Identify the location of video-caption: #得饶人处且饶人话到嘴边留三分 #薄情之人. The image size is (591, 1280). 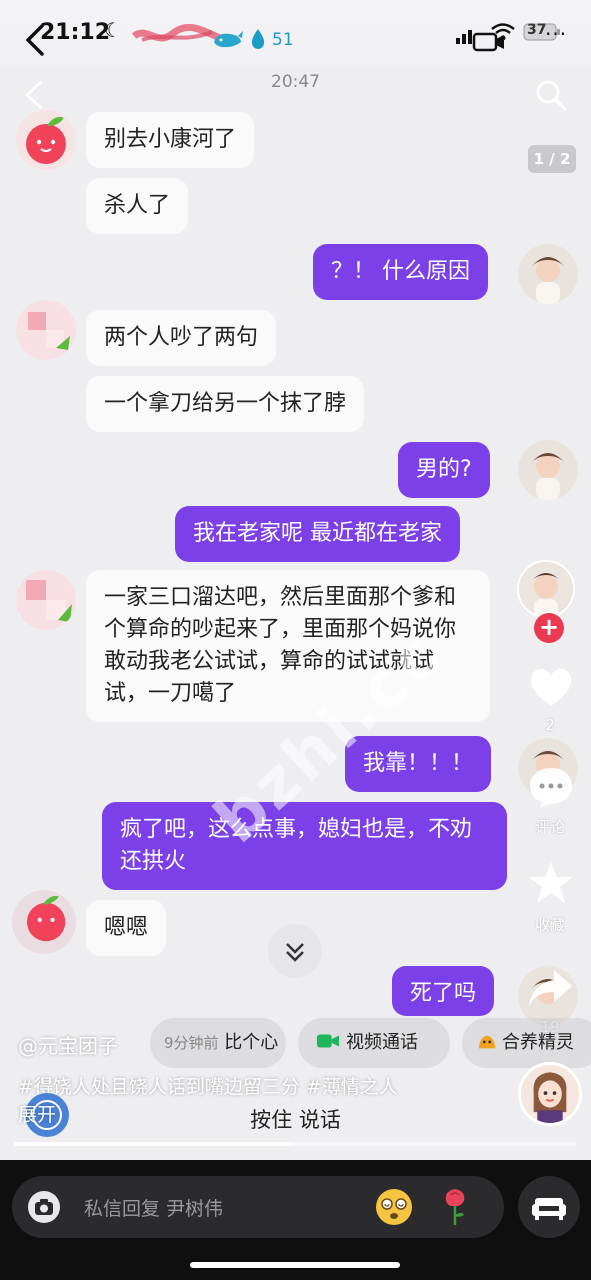
(258, 1085).